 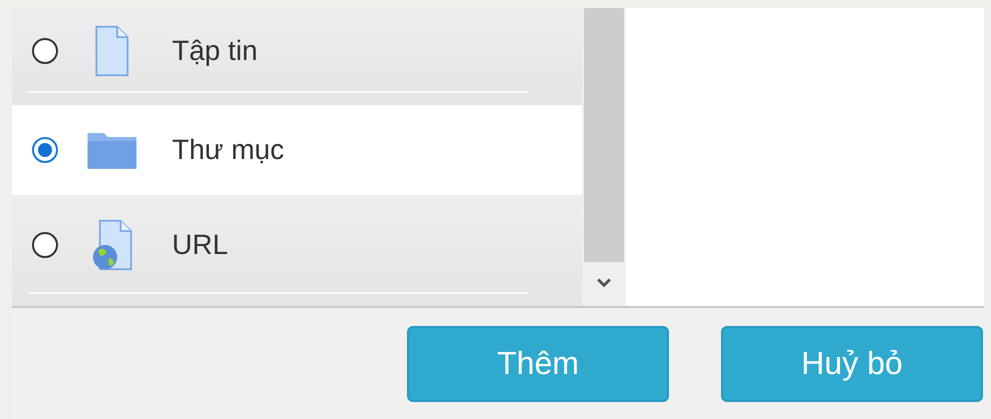 I want to click on option-label: URL, so click(x=200, y=244).